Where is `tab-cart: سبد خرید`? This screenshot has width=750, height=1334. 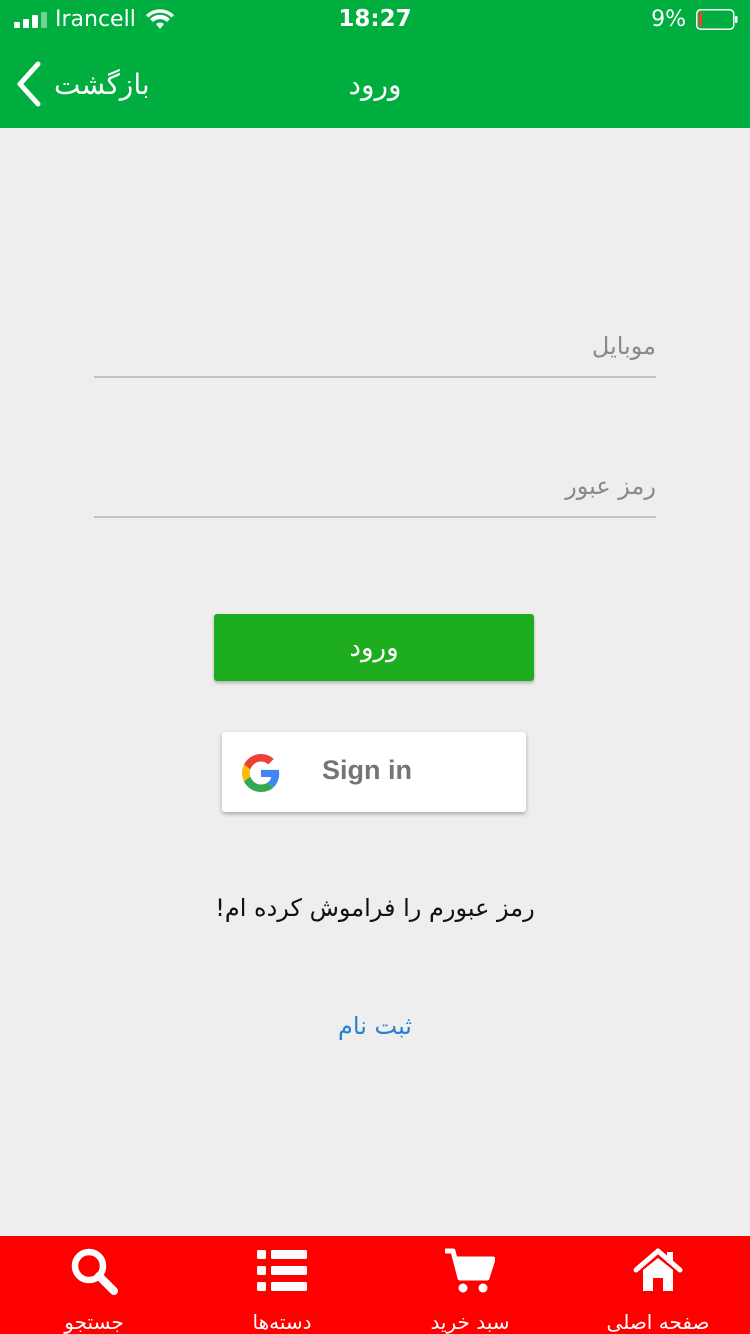 tab-cart: سبد خرید is located at coordinates (470, 1285).